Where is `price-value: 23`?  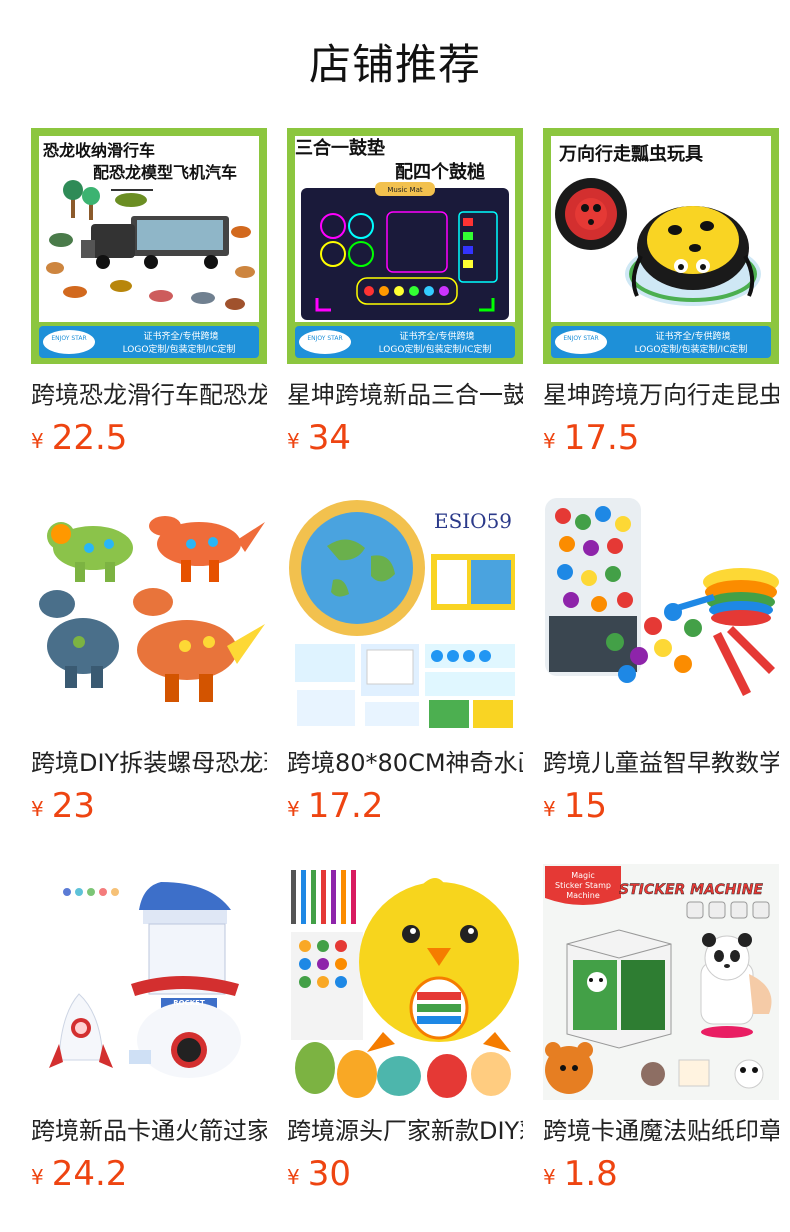
price-value: 23 is located at coordinates (73, 806).